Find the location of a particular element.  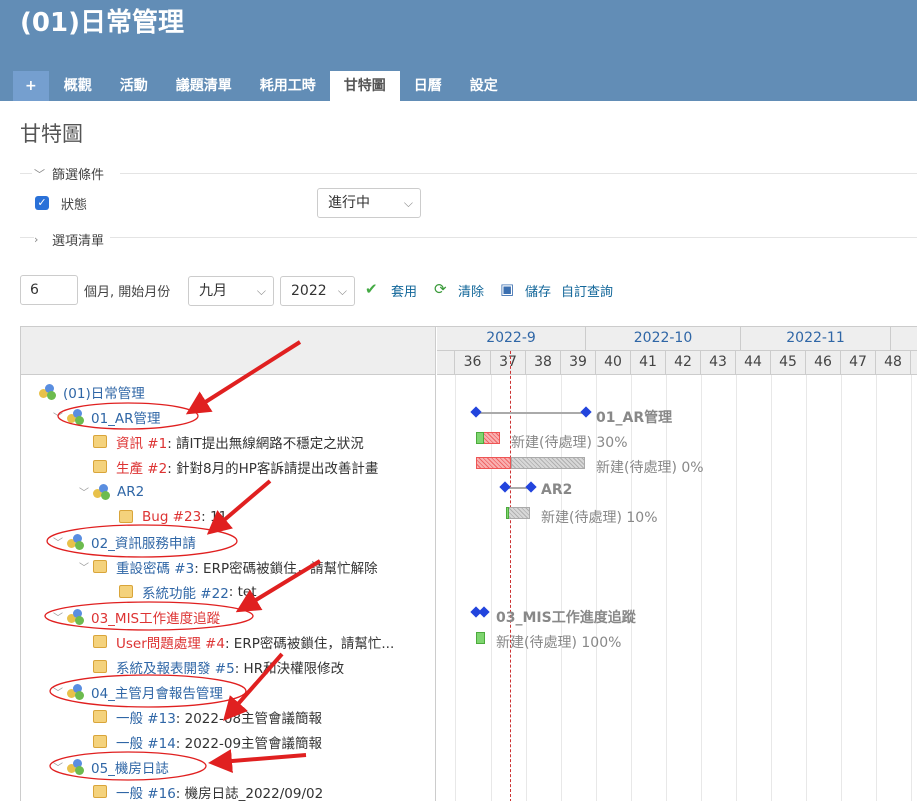

tab-gantt: 甘特圖 is located at coordinates (364, 86).